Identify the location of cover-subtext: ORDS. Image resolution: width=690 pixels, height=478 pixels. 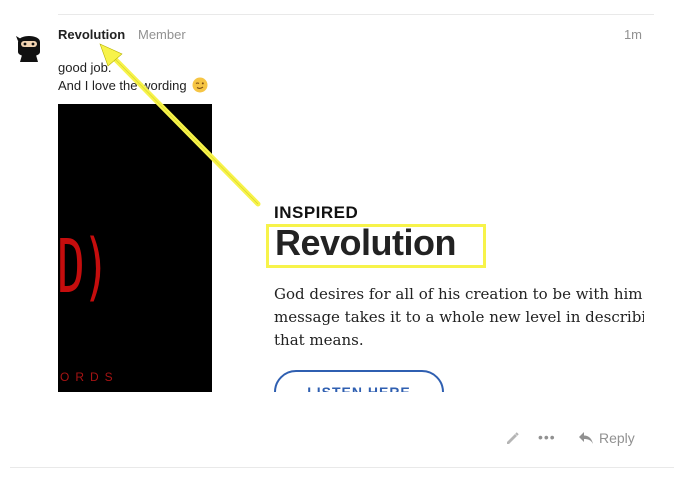
(89, 377).